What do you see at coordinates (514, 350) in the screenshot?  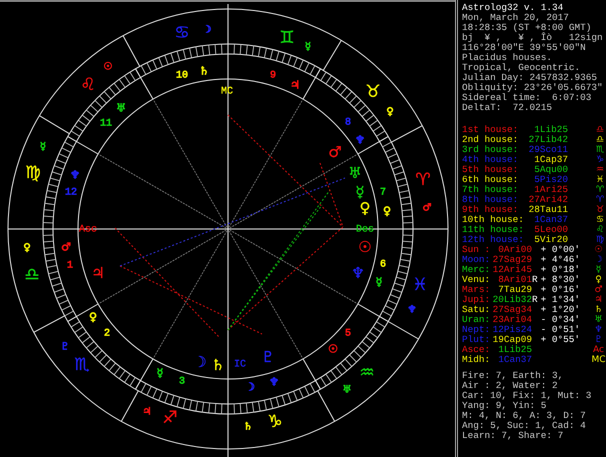 I see `planet-position: 1Lib25` at bounding box center [514, 350].